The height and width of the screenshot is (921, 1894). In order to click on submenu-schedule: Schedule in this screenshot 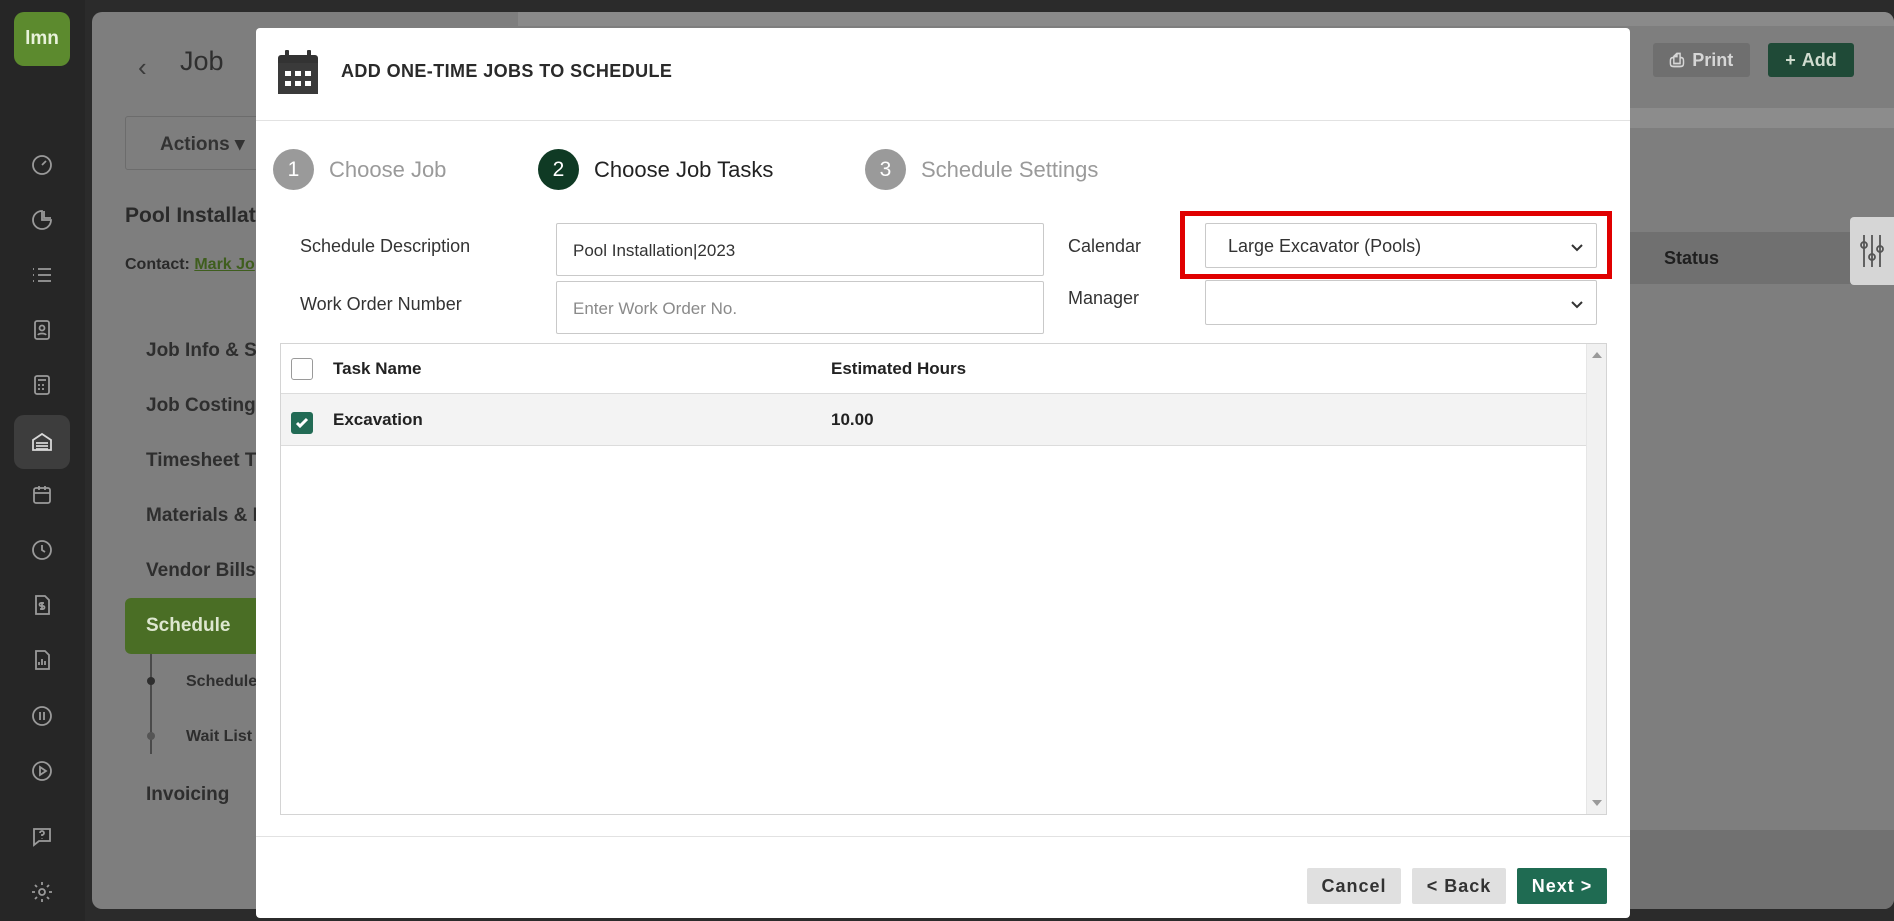, I will do `click(221, 682)`.